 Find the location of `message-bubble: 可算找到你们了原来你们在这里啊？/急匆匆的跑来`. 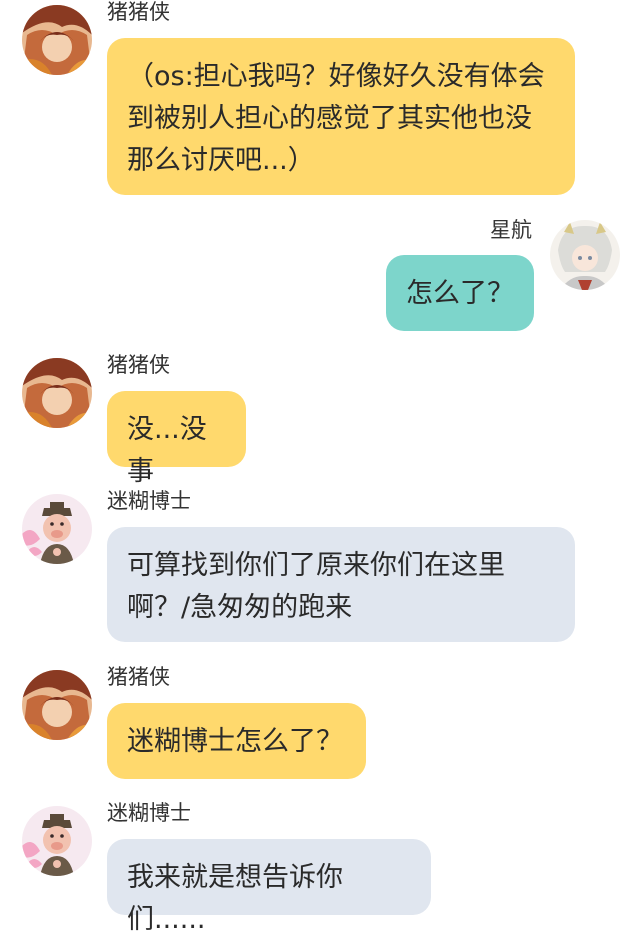

message-bubble: 可算找到你们了原来你们在这里啊？/急匆匆的跑来 is located at coordinates (341, 584).